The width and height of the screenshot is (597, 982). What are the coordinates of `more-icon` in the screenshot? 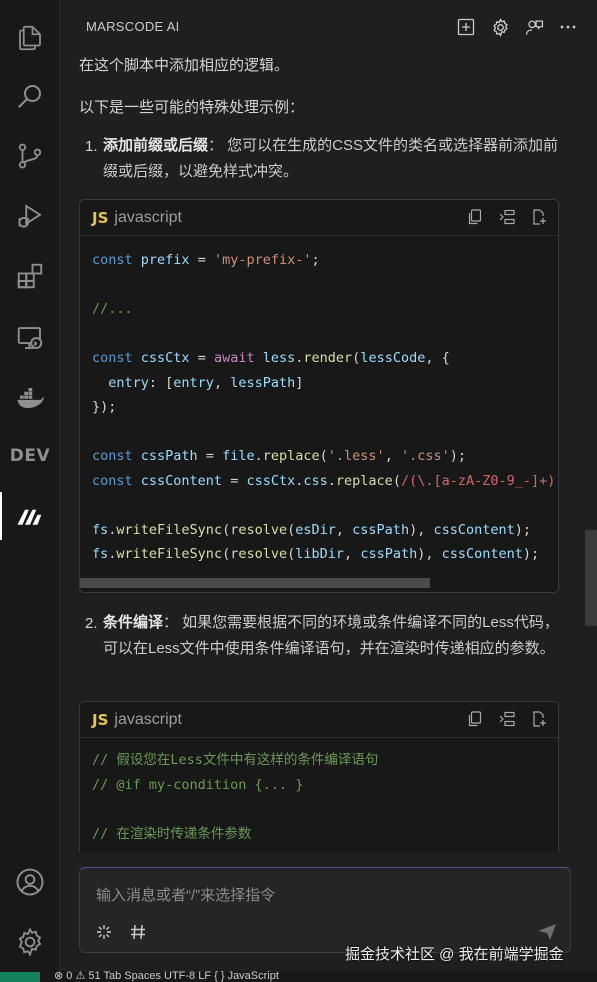 It's located at (568, 27).